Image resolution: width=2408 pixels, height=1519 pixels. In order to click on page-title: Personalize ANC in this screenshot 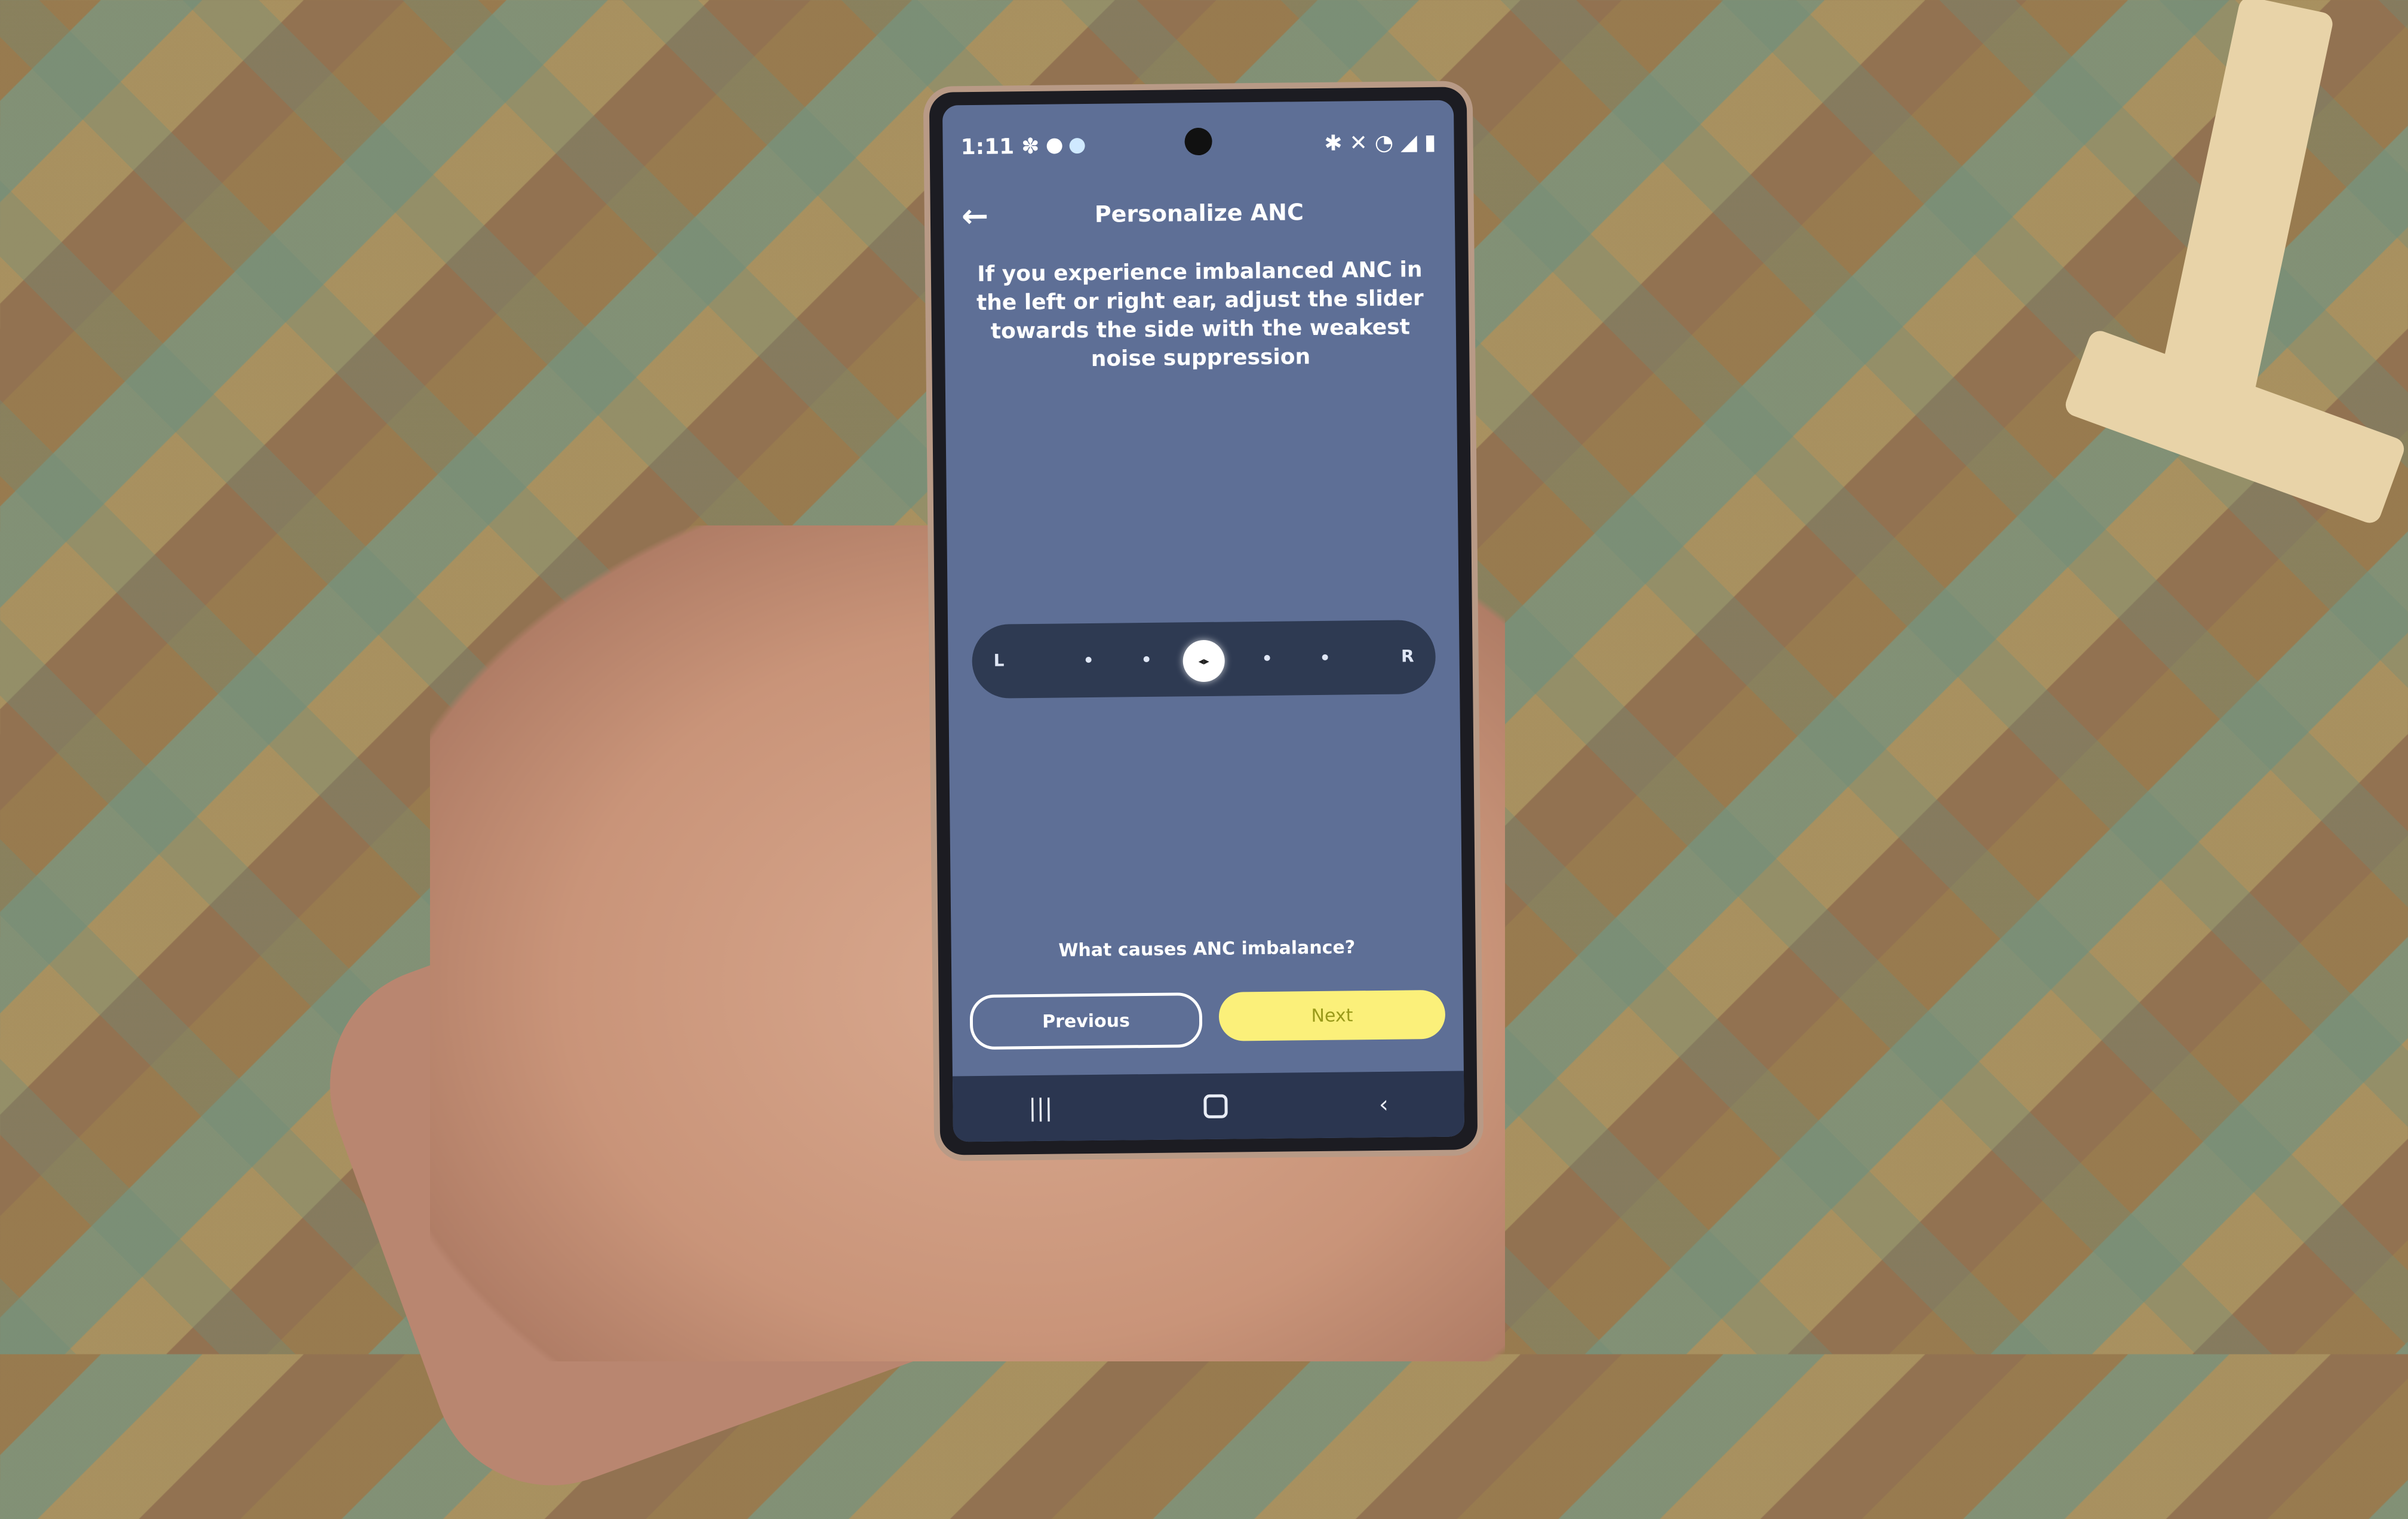, I will do `click(1199, 213)`.